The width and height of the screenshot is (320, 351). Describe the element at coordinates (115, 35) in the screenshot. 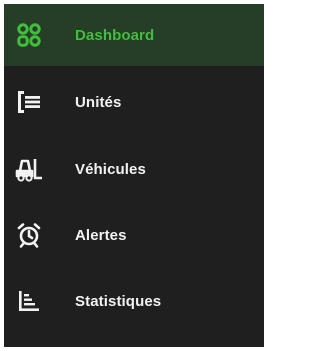

I see `sidebar-item-label: Dashboard` at that location.